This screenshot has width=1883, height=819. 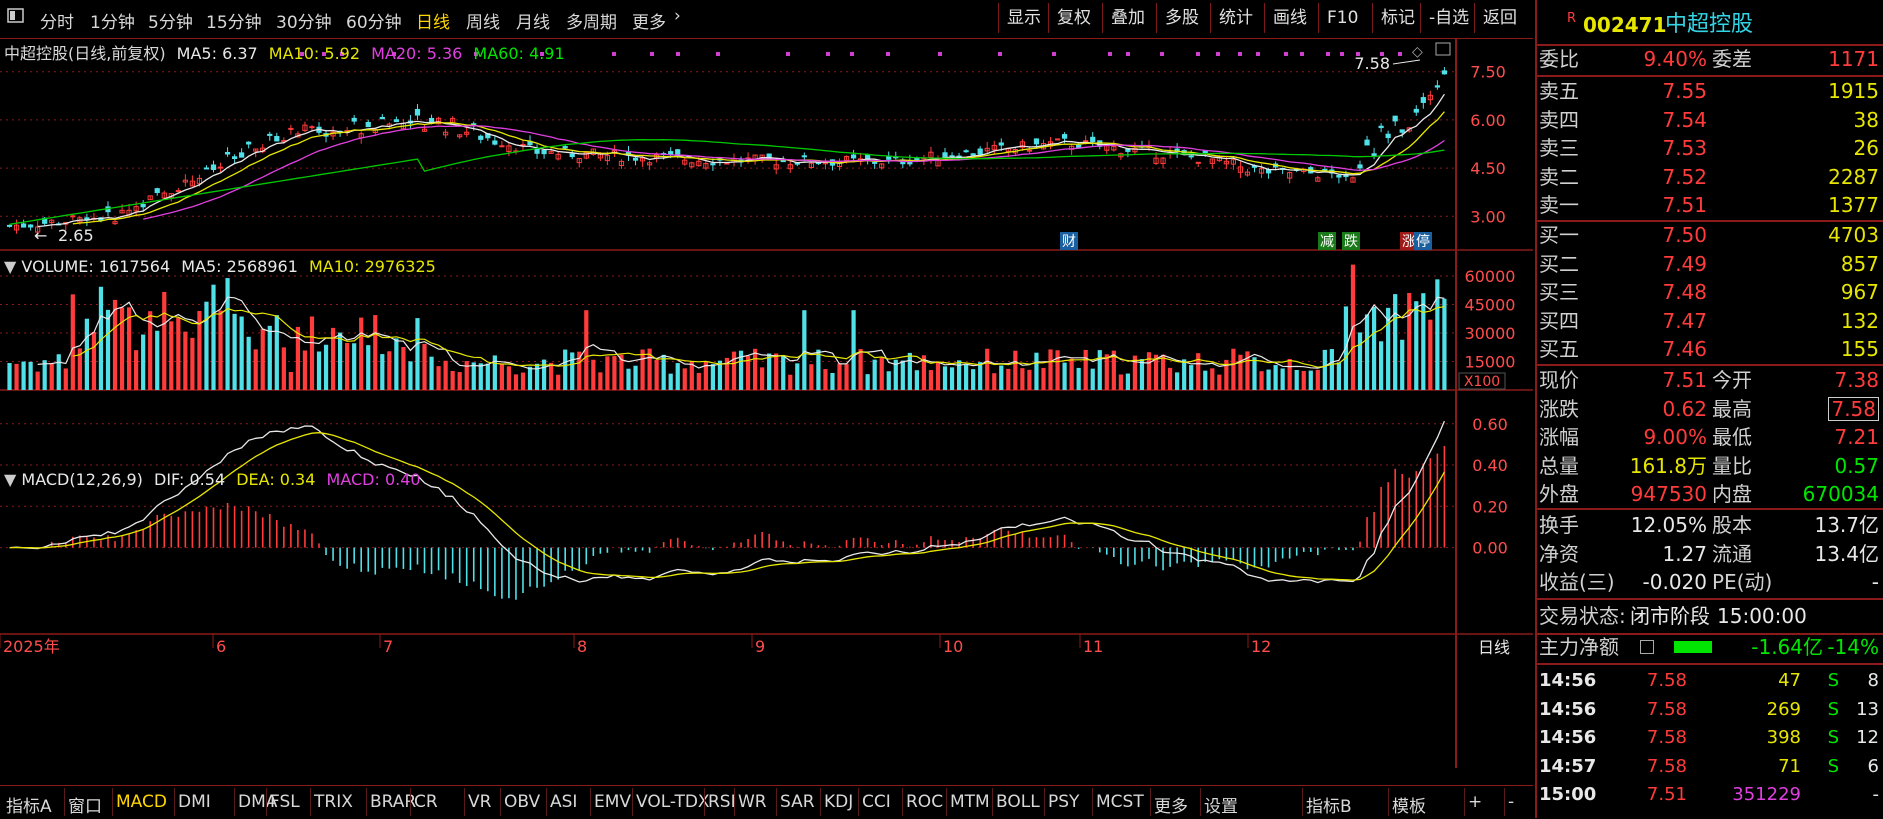 What do you see at coordinates (522, 802) in the screenshot?
I see `indicator-tab-10: OBV` at bounding box center [522, 802].